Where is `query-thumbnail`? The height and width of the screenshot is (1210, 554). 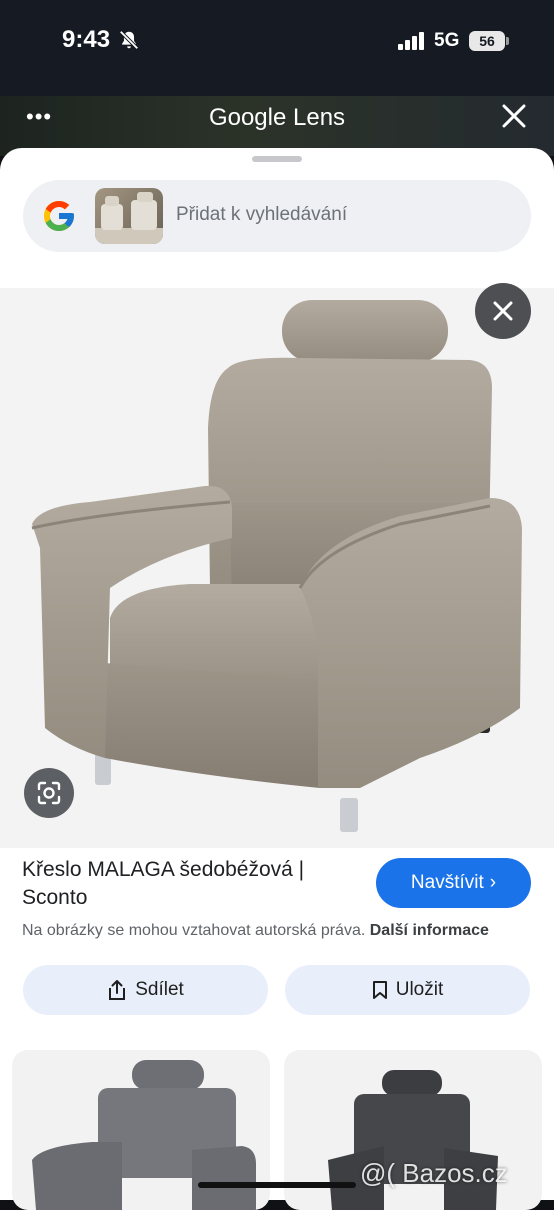
query-thumbnail is located at coordinates (129, 216).